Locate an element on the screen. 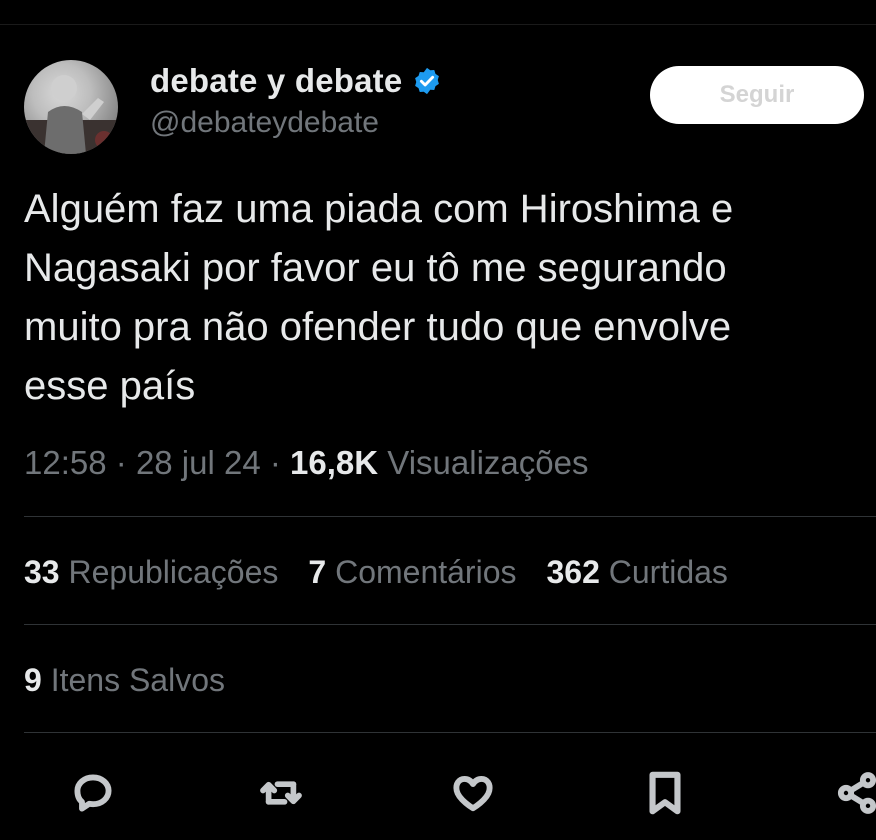 This screenshot has height=840, width=876. avatar is located at coordinates (71, 107).